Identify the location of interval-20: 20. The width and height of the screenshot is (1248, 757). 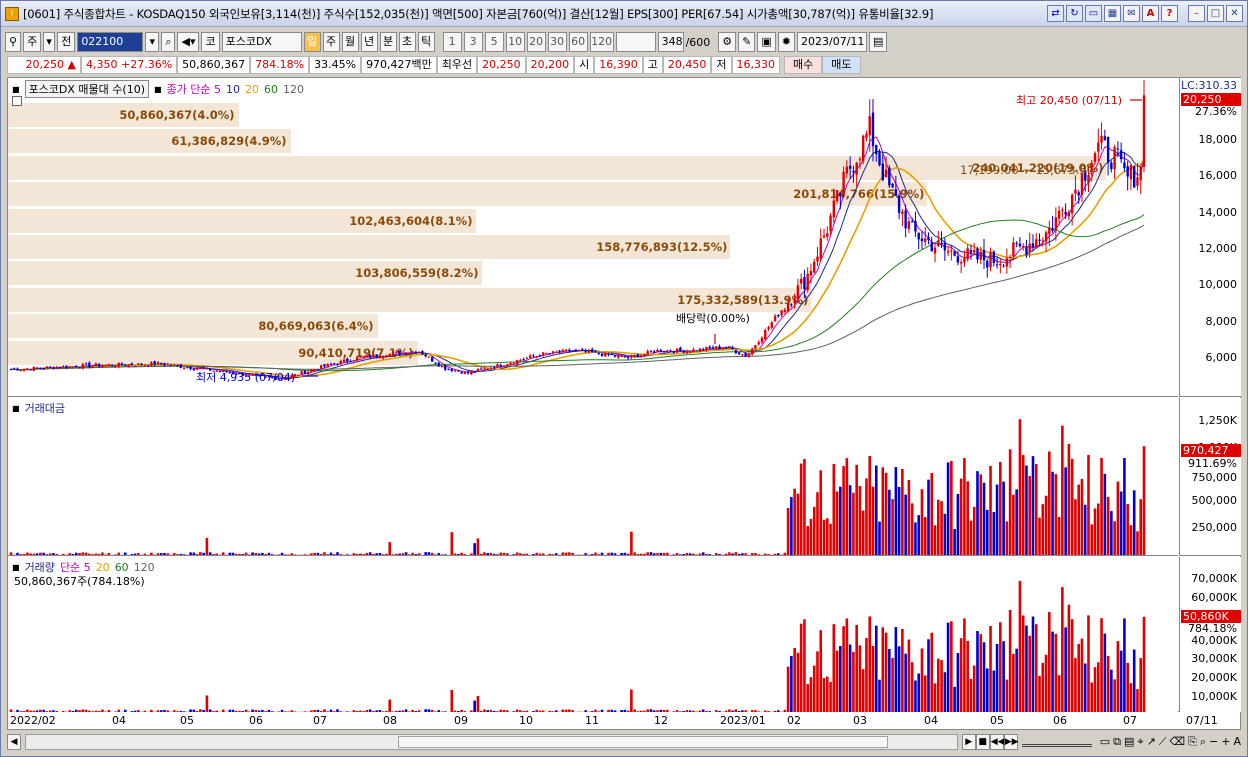
(536, 42).